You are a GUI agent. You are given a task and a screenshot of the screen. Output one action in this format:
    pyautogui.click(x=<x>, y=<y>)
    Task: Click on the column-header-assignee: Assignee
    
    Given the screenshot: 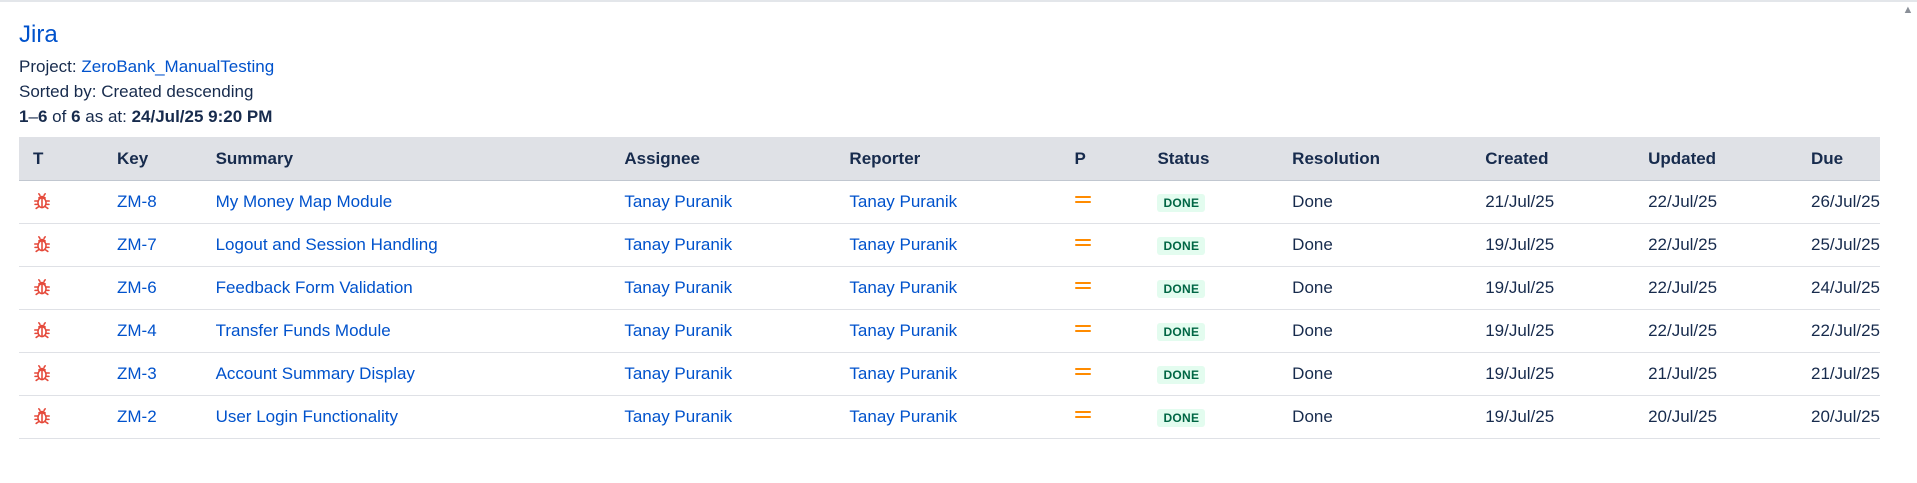 What is the action you would take?
    pyautogui.click(x=723, y=159)
    